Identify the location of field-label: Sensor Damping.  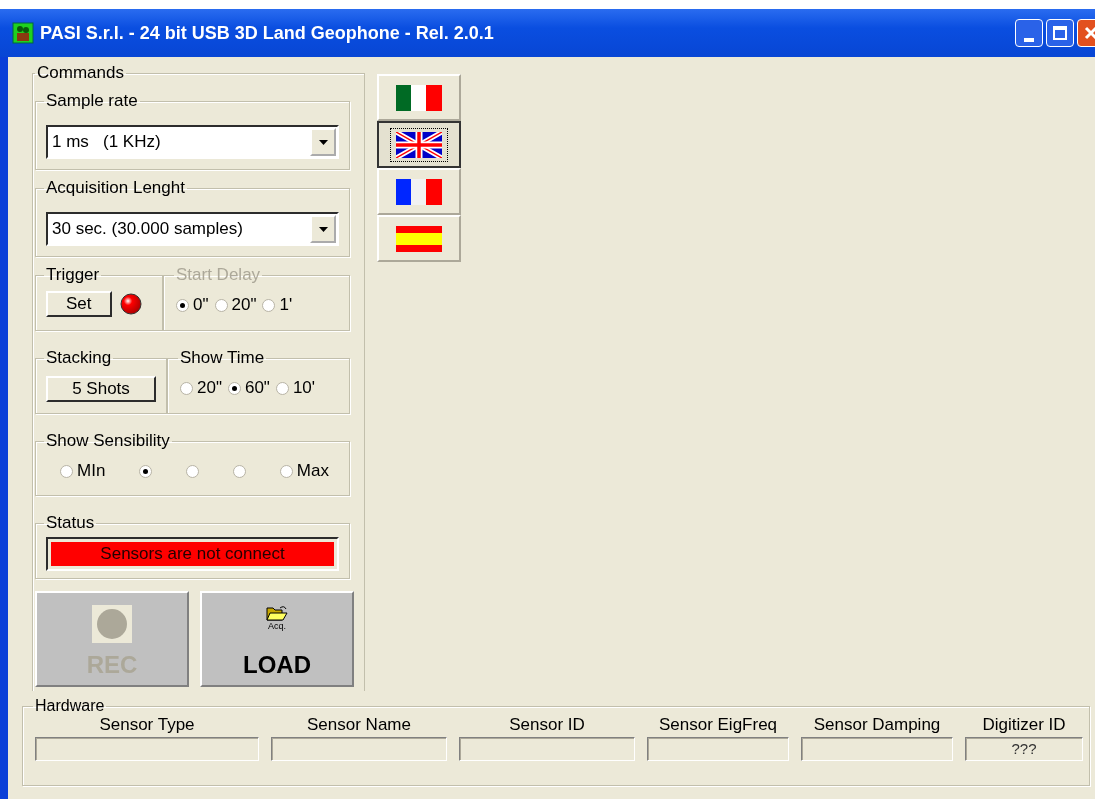
(877, 725).